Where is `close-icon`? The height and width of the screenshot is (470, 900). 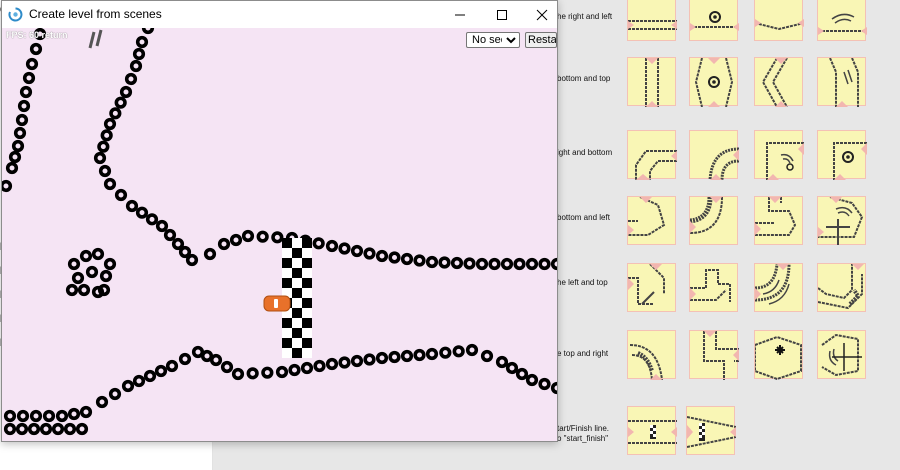 close-icon is located at coordinates (542, 14).